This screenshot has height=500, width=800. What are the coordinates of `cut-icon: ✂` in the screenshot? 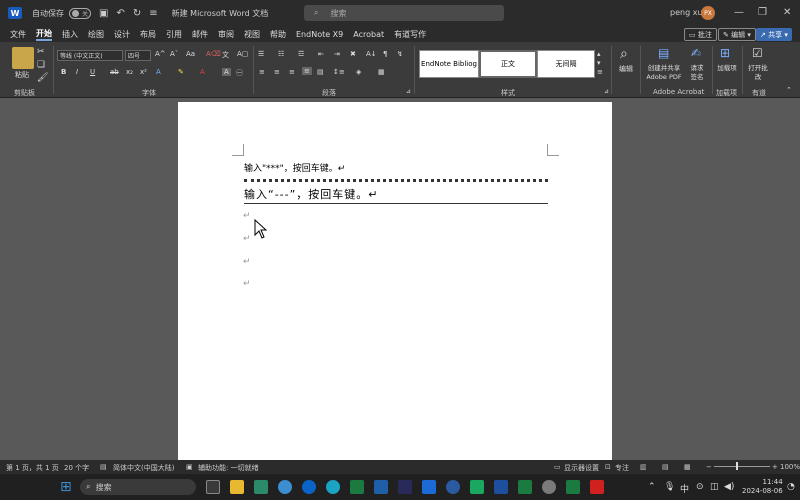 It's located at (41, 52).